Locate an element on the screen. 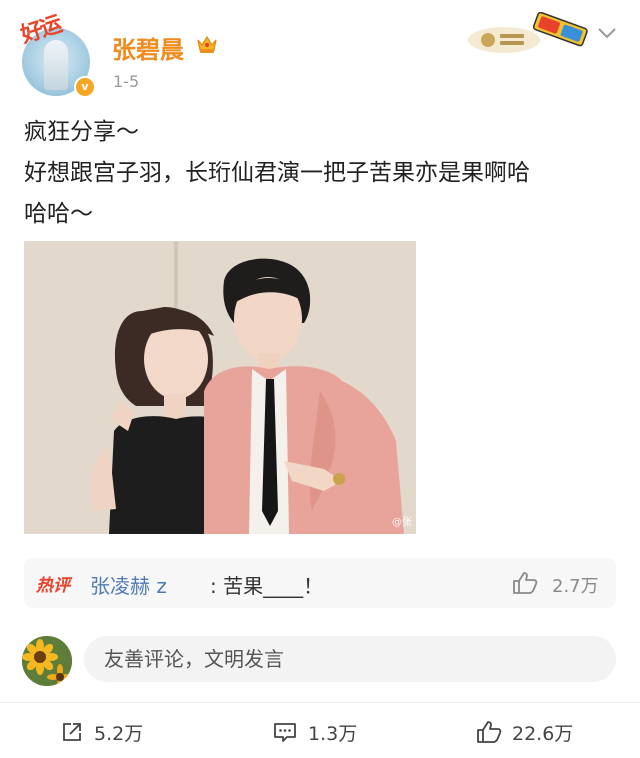  sunflower-icon is located at coordinates (47, 661).